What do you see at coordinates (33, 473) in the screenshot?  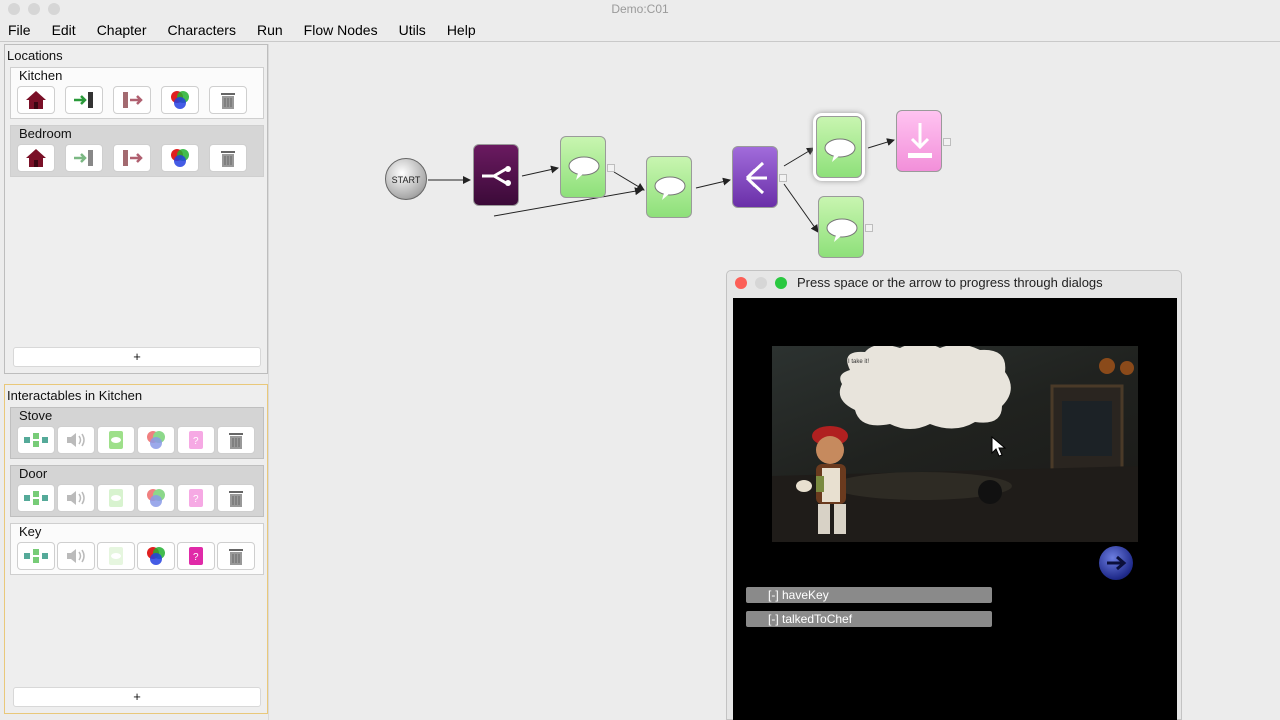 I see `interactable-label: Door` at bounding box center [33, 473].